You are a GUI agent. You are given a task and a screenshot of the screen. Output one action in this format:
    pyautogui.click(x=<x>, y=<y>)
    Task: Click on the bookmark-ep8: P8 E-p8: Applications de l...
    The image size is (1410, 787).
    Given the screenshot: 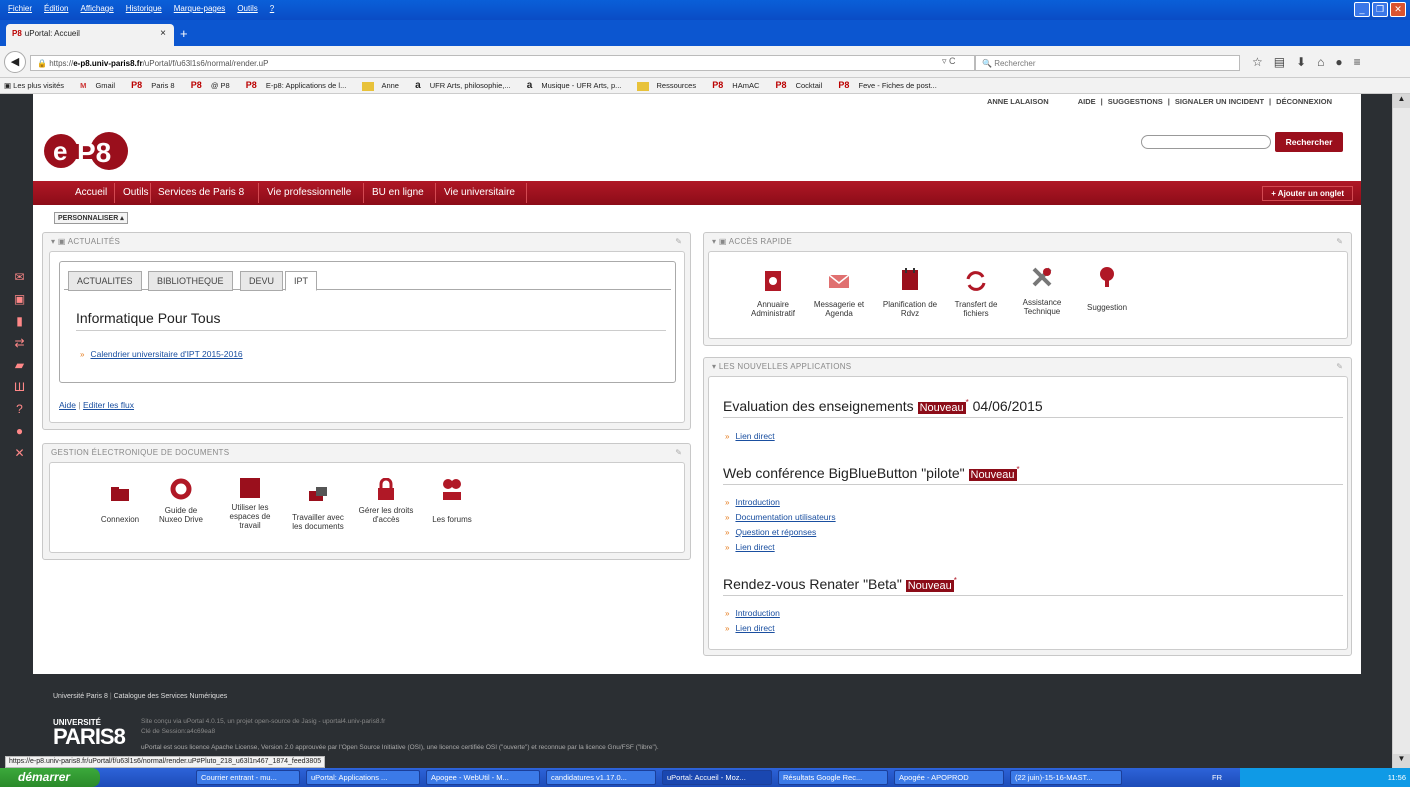 What is the action you would take?
    pyautogui.click(x=300, y=85)
    